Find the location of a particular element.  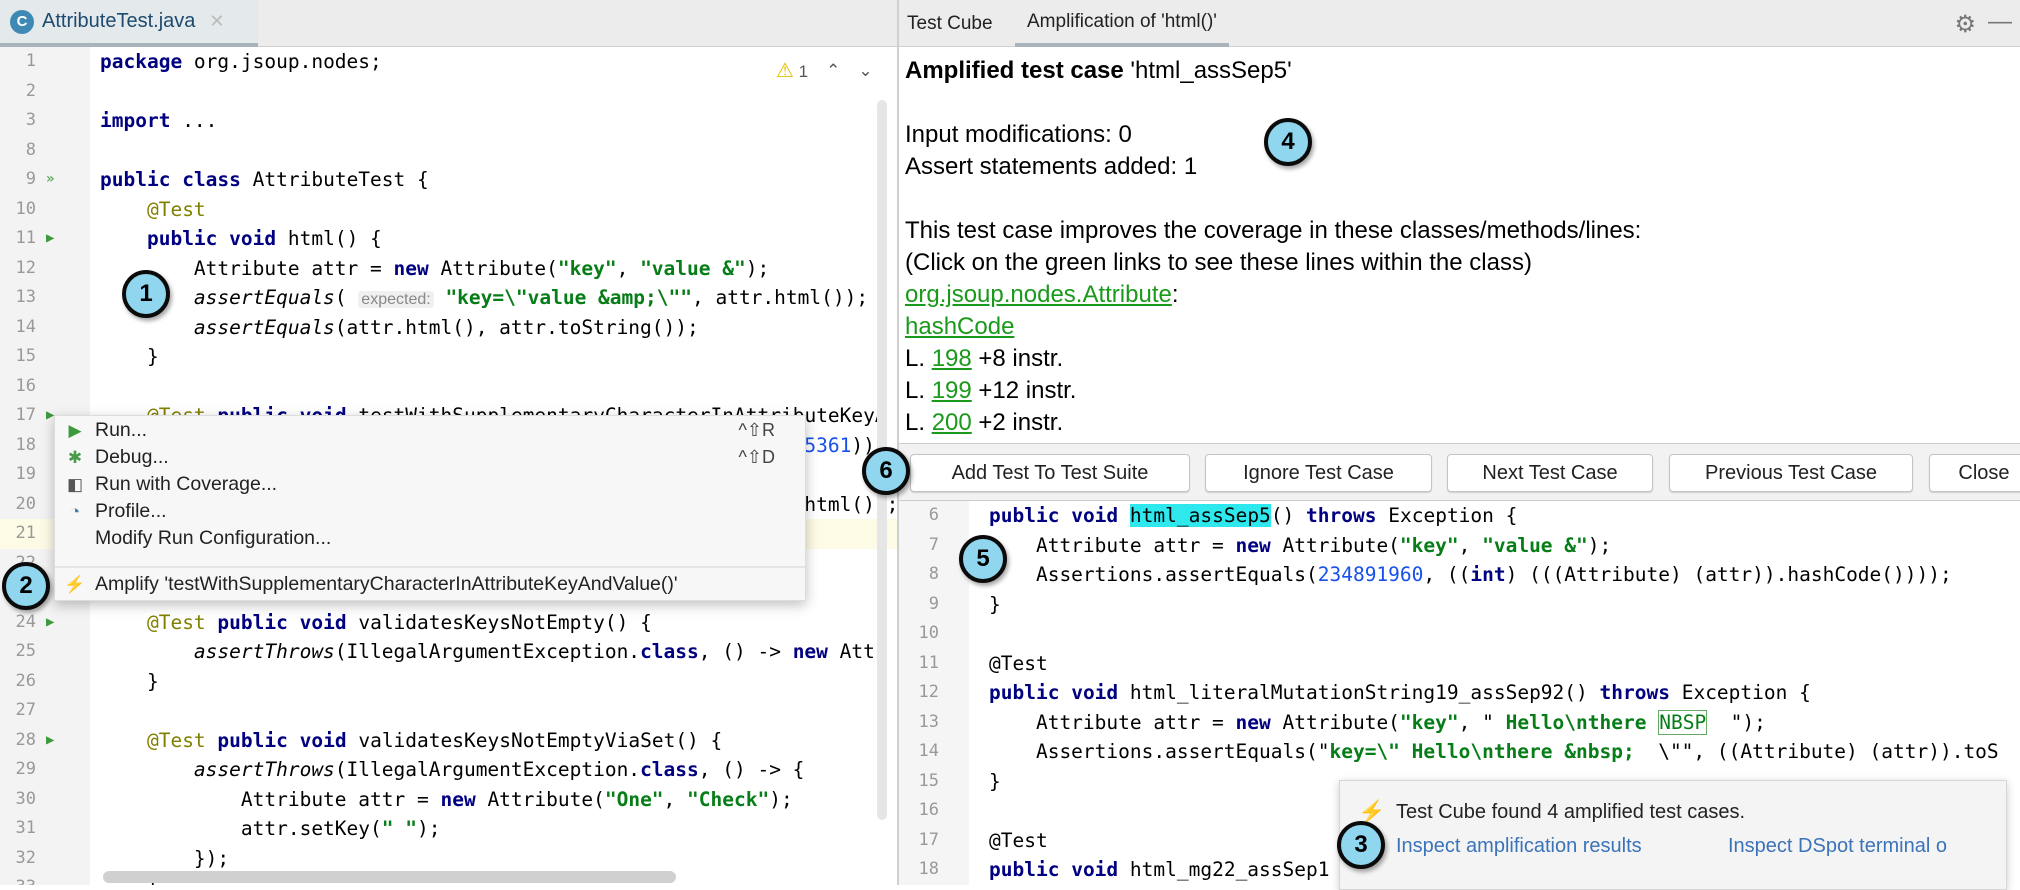

line-link: 198 is located at coordinates (952, 358).